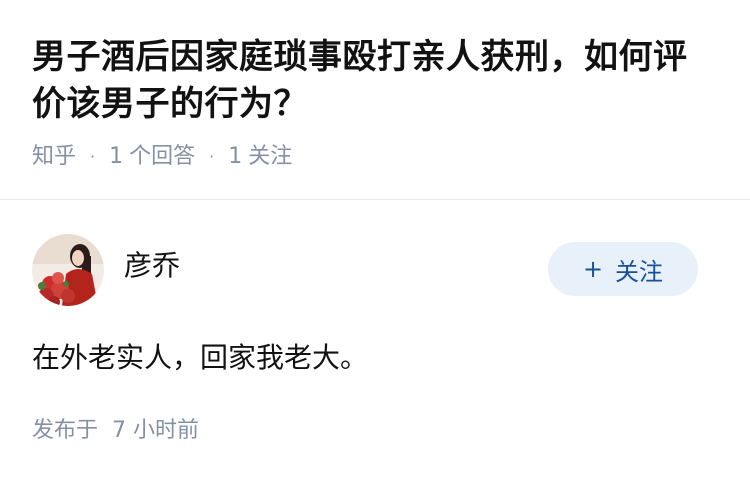  I want to click on answer-content: 在外老实人，回家我老大。, so click(375, 358).